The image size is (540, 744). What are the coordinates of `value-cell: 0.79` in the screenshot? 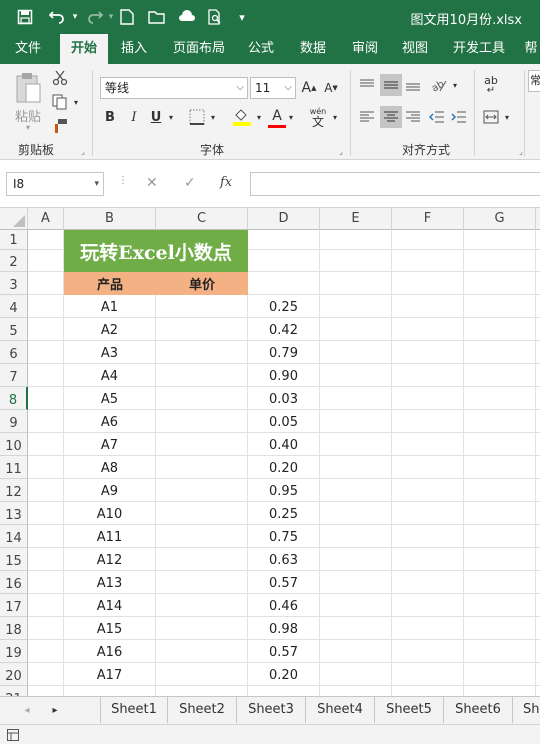 It's located at (284, 352).